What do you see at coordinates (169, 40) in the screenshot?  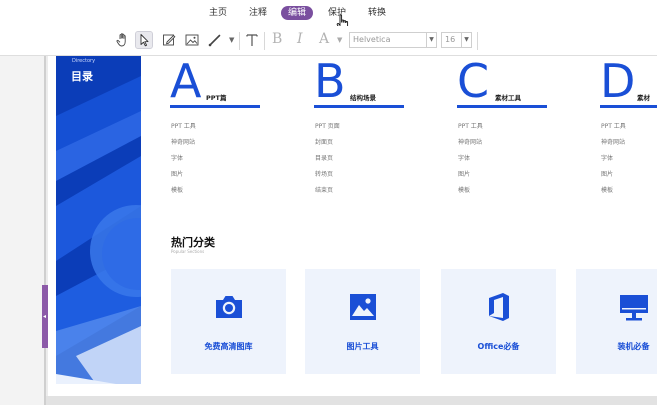 I see `edit-text-box-icon` at bounding box center [169, 40].